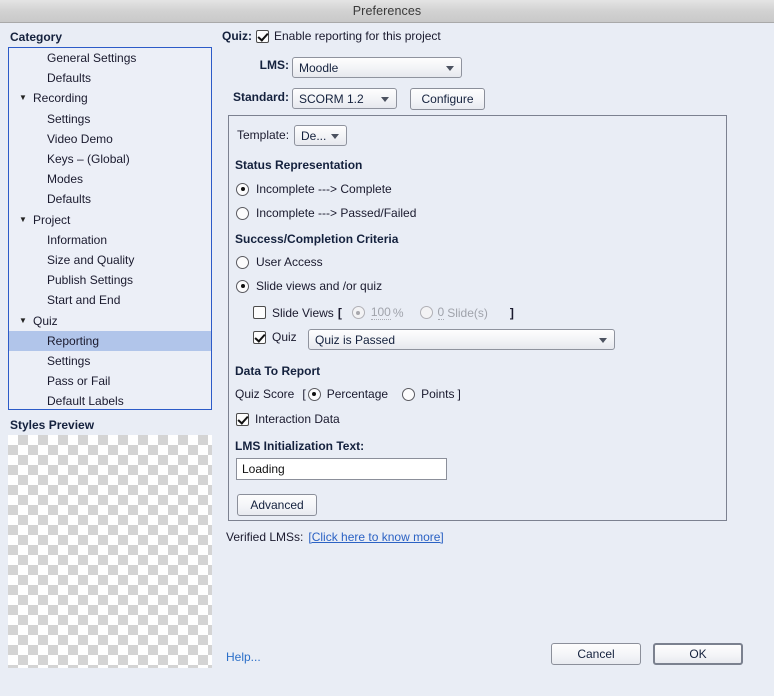 This screenshot has height=696, width=774. Describe the element at coordinates (242, 262) in the screenshot. I see `criteria-user-access-radio` at that location.